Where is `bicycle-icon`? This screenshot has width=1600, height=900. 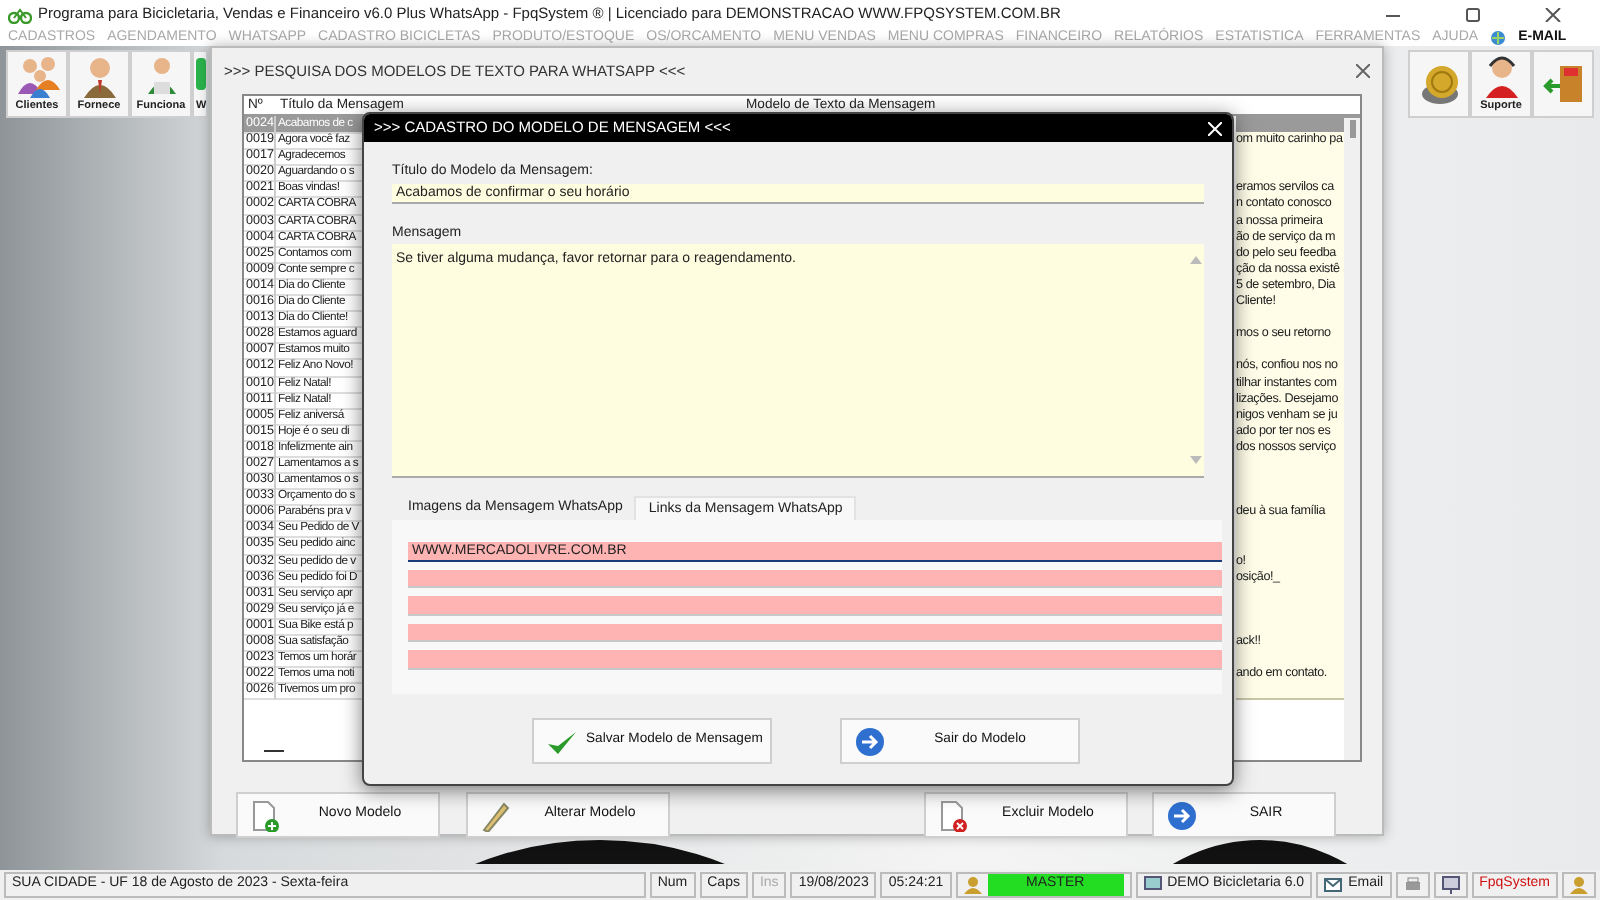
bicycle-icon is located at coordinates (20, 14).